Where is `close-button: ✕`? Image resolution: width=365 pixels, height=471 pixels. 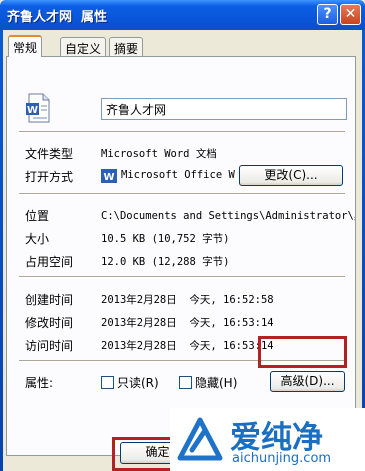
close-button: ✕ is located at coordinates (350, 14).